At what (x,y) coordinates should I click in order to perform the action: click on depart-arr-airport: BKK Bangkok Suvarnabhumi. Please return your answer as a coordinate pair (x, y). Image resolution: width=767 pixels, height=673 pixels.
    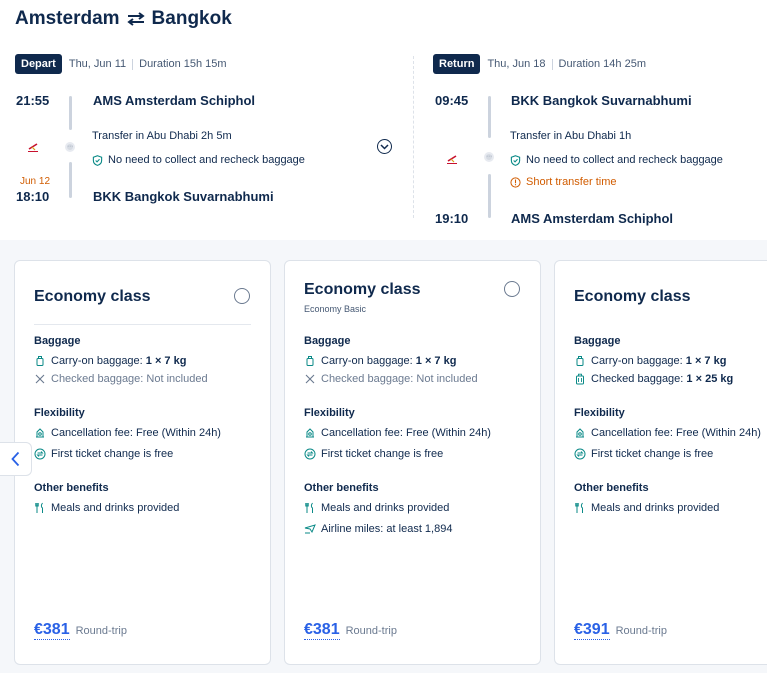
    Looking at the image, I should click on (183, 196).